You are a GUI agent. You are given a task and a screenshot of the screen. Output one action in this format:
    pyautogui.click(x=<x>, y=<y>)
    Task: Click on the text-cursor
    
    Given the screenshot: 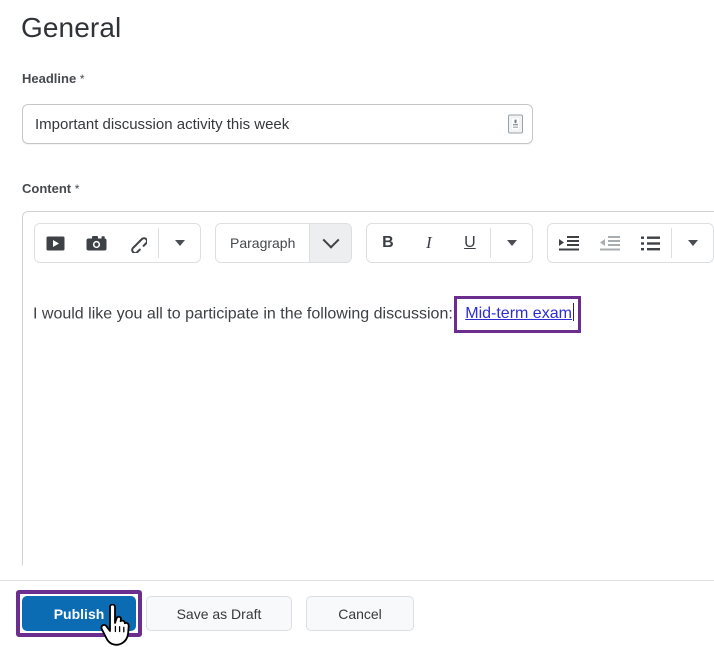 What is the action you would take?
    pyautogui.click(x=573, y=312)
    